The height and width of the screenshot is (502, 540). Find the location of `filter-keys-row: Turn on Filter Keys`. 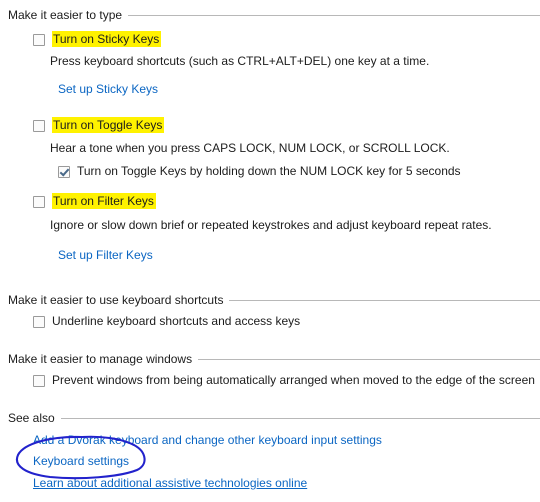

filter-keys-row: Turn on Filter Keys is located at coordinates (270, 201).